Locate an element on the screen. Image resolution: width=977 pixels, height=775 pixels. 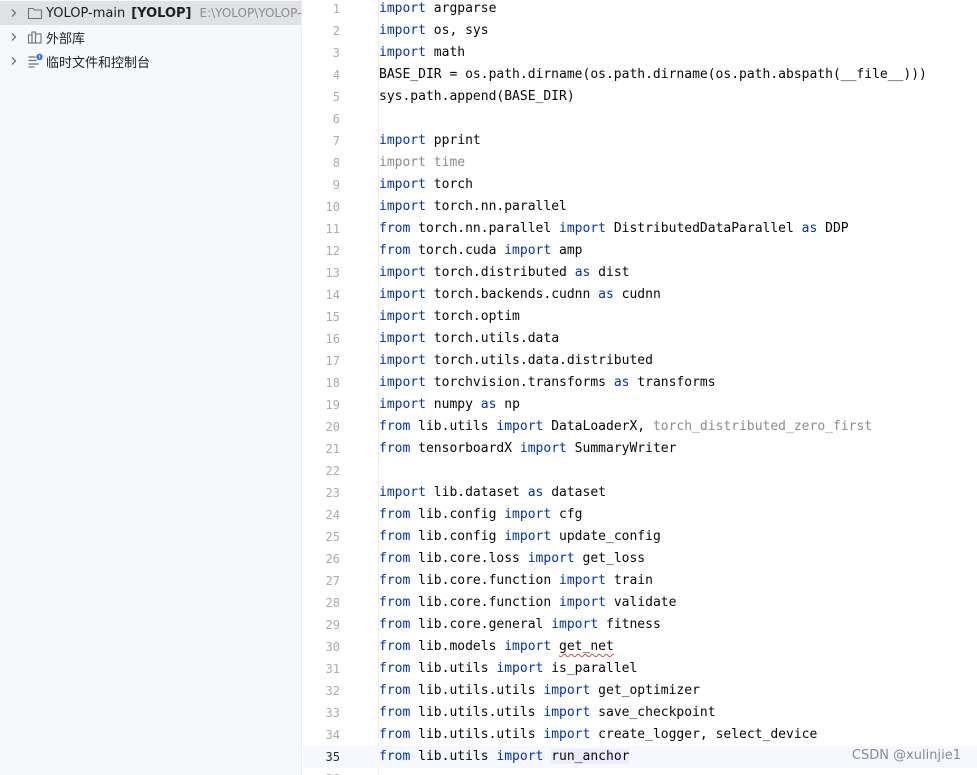
code-text: from lib.core.function import train is located at coordinates (516, 581).